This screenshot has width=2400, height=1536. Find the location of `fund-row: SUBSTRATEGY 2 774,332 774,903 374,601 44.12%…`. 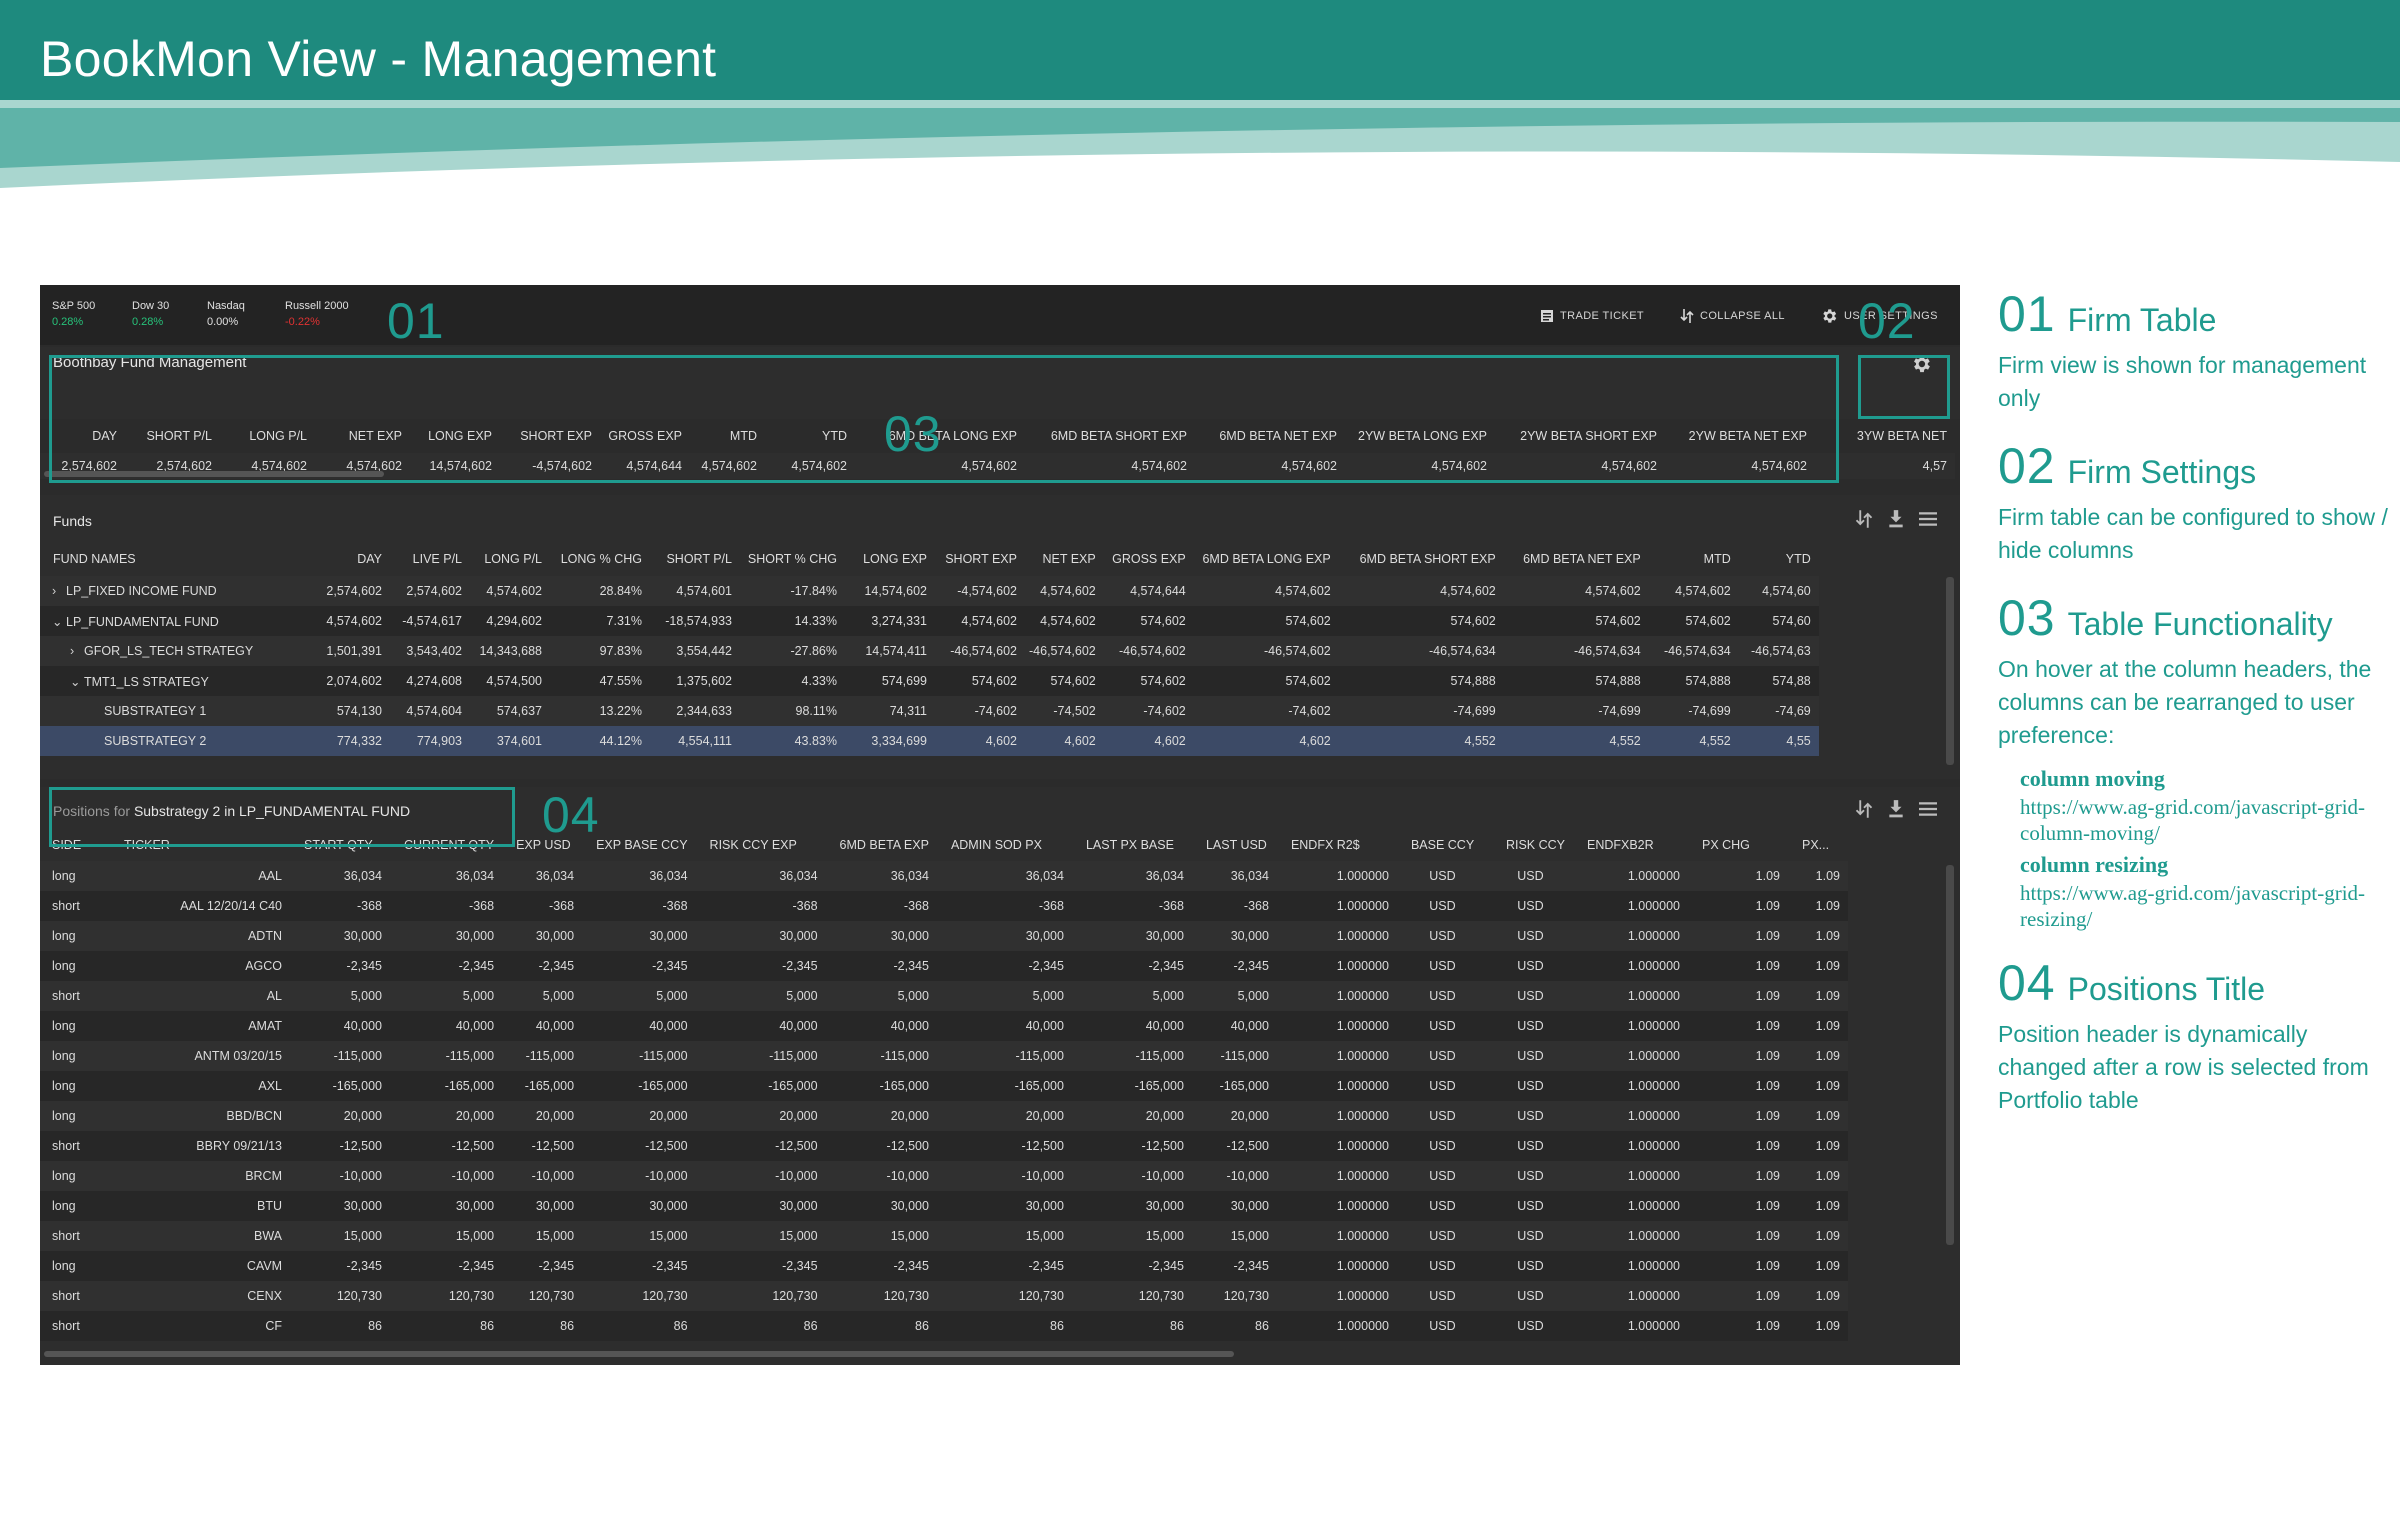

fund-row: SUBSTRATEGY 2 774,332 774,903 374,601 44.12%… is located at coordinates (929, 741).